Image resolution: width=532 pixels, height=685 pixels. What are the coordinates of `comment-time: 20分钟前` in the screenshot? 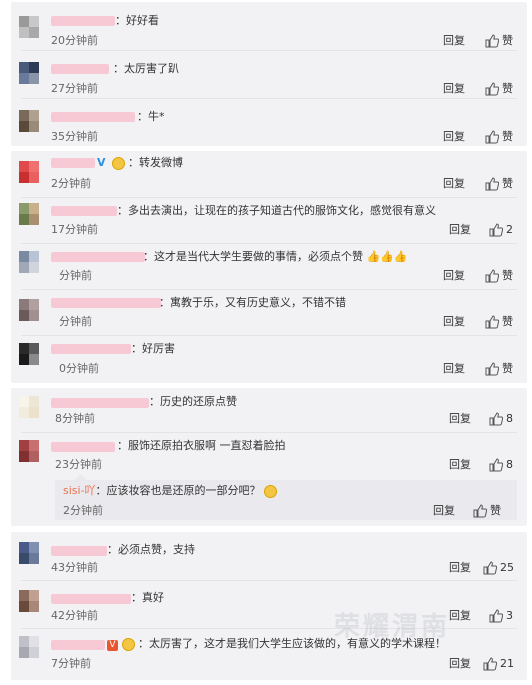 It's located at (74, 40).